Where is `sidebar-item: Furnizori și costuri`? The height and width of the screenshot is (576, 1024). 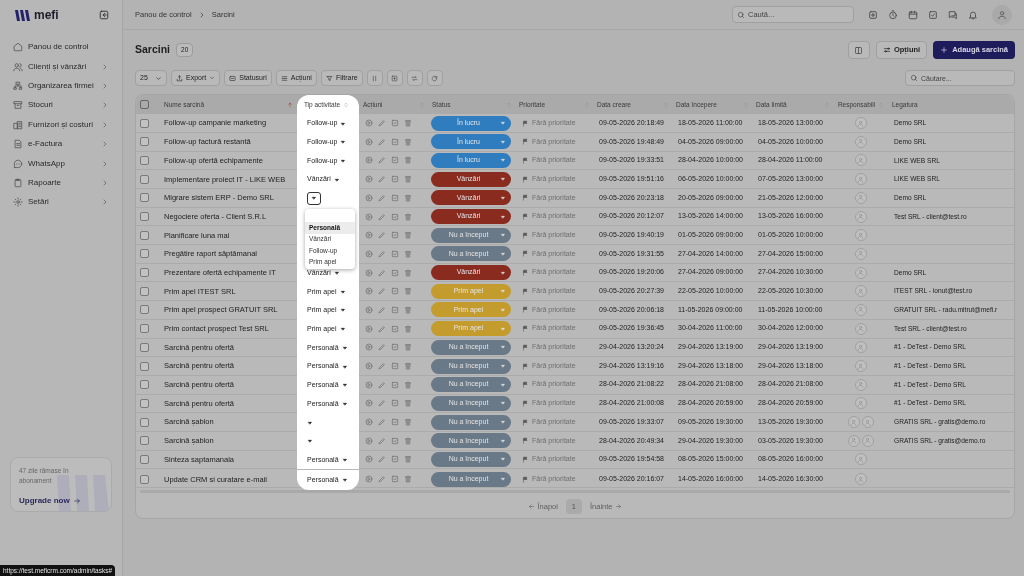
sidebar-item: Furnizori și costuri is located at coordinates (61, 124).